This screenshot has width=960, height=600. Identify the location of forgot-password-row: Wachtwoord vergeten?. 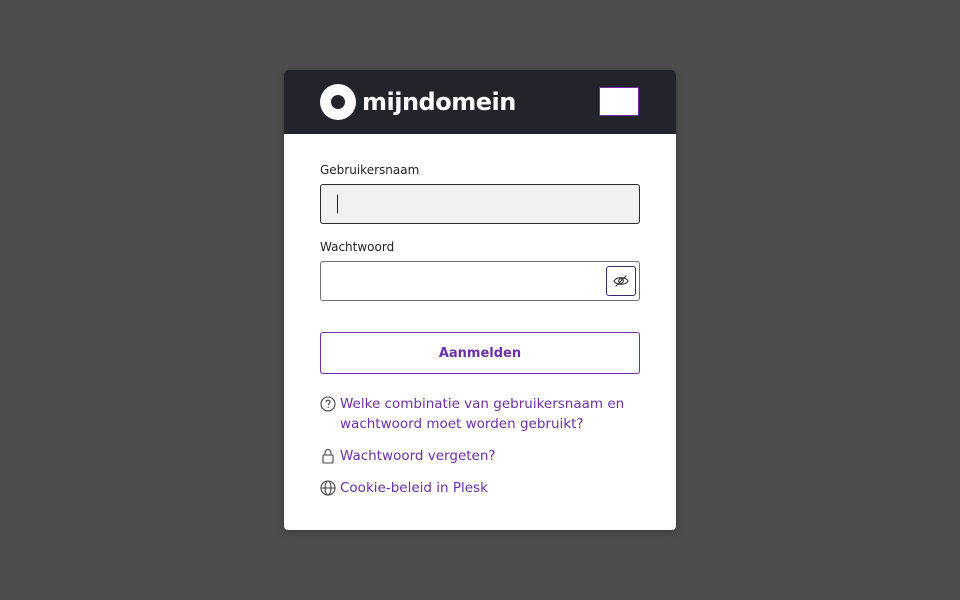
(480, 456).